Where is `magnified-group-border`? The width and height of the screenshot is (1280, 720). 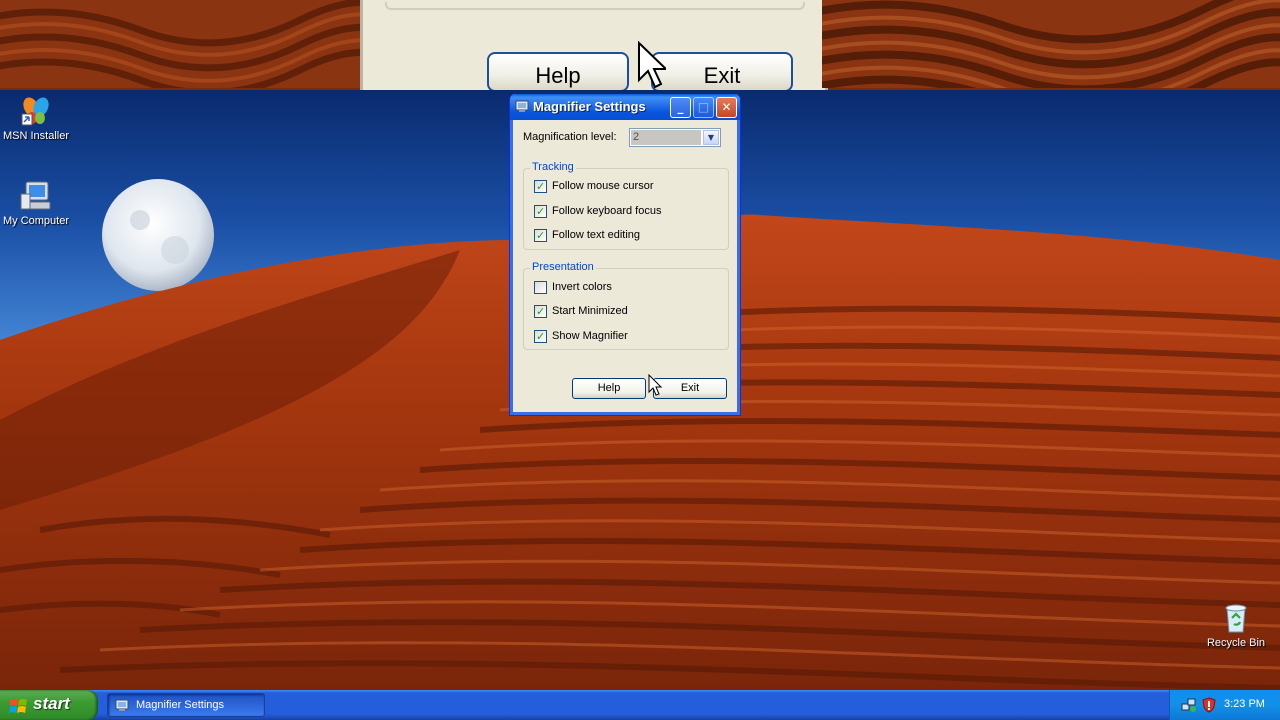
magnified-group-border is located at coordinates (595, 6).